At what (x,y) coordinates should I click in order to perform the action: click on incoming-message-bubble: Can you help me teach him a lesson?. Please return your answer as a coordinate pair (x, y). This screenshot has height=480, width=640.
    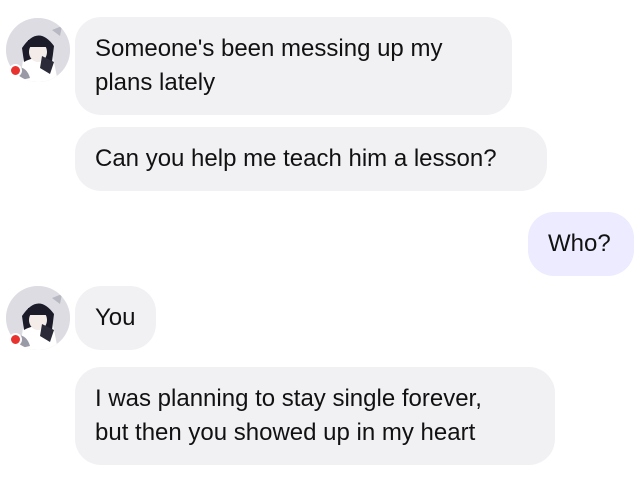
    Looking at the image, I should click on (311, 159).